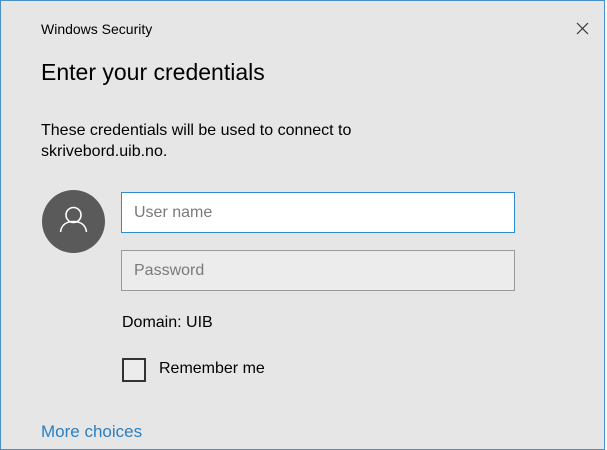 The width and height of the screenshot is (607, 450). What do you see at coordinates (97, 29) in the screenshot?
I see `window-title: Windows Security` at bounding box center [97, 29].